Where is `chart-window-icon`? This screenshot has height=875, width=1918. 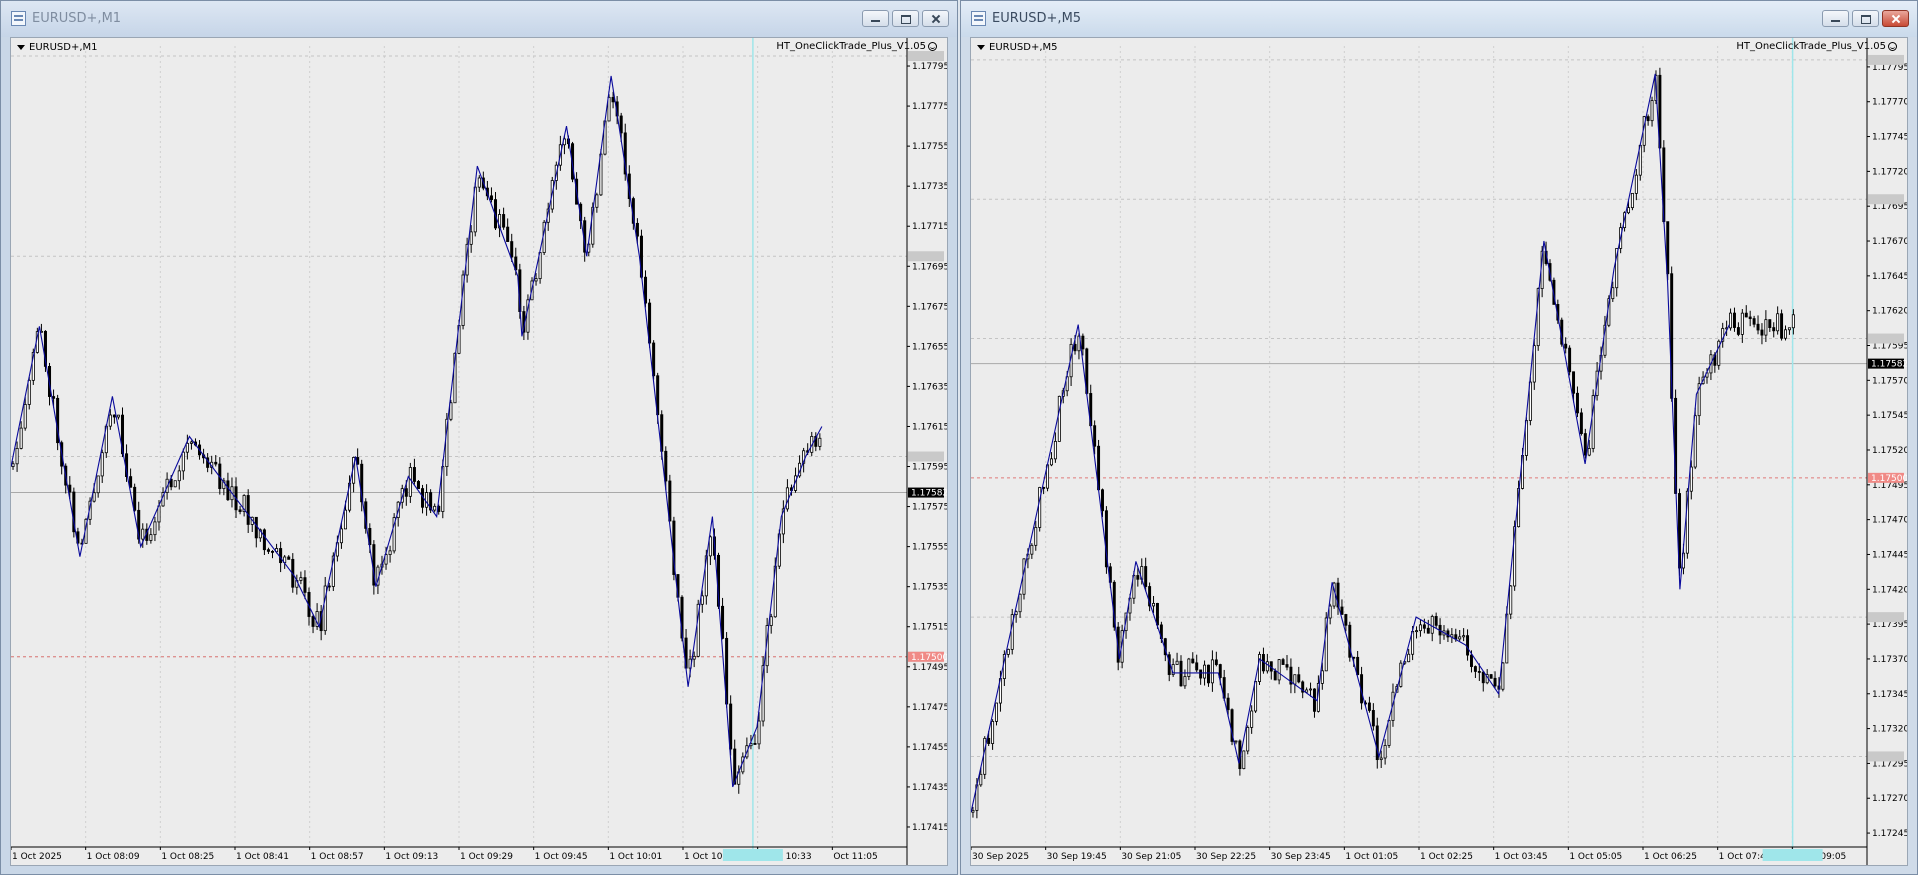
chart-window-icon is located at coordinates (978, 18).